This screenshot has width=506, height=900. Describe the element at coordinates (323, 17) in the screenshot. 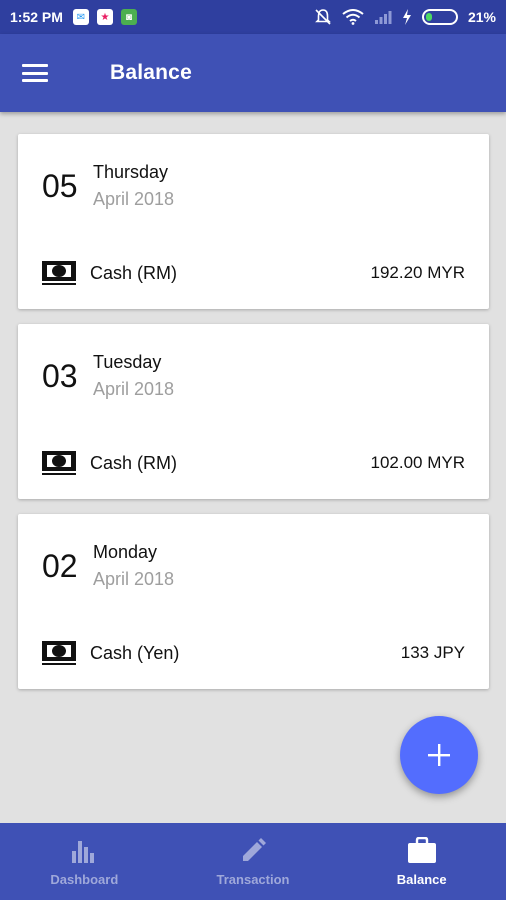

I see `mute-icon` at that location.